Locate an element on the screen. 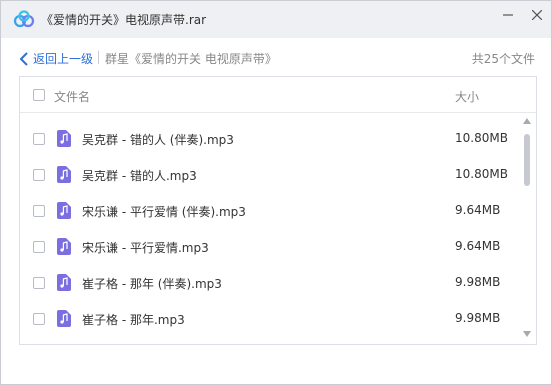  scrollbar-thumb is located at coordinates (527, 160).